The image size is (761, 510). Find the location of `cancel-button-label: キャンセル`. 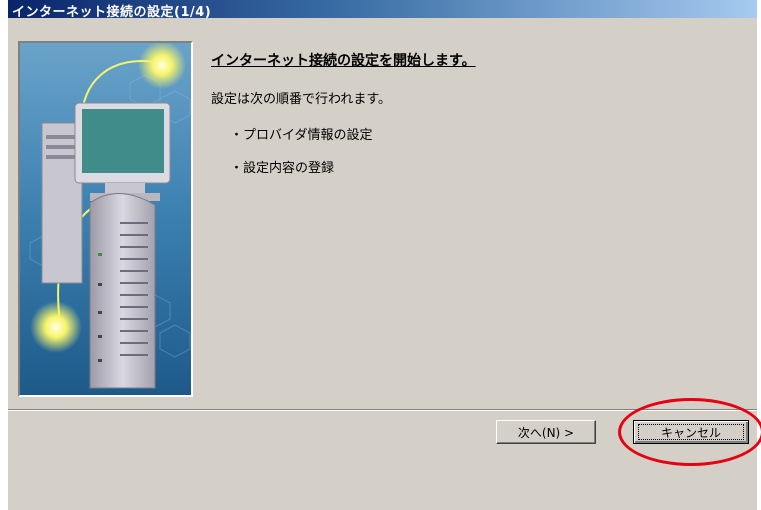

cancel-button-label: キャンセル is located at coordinates (690, 433).